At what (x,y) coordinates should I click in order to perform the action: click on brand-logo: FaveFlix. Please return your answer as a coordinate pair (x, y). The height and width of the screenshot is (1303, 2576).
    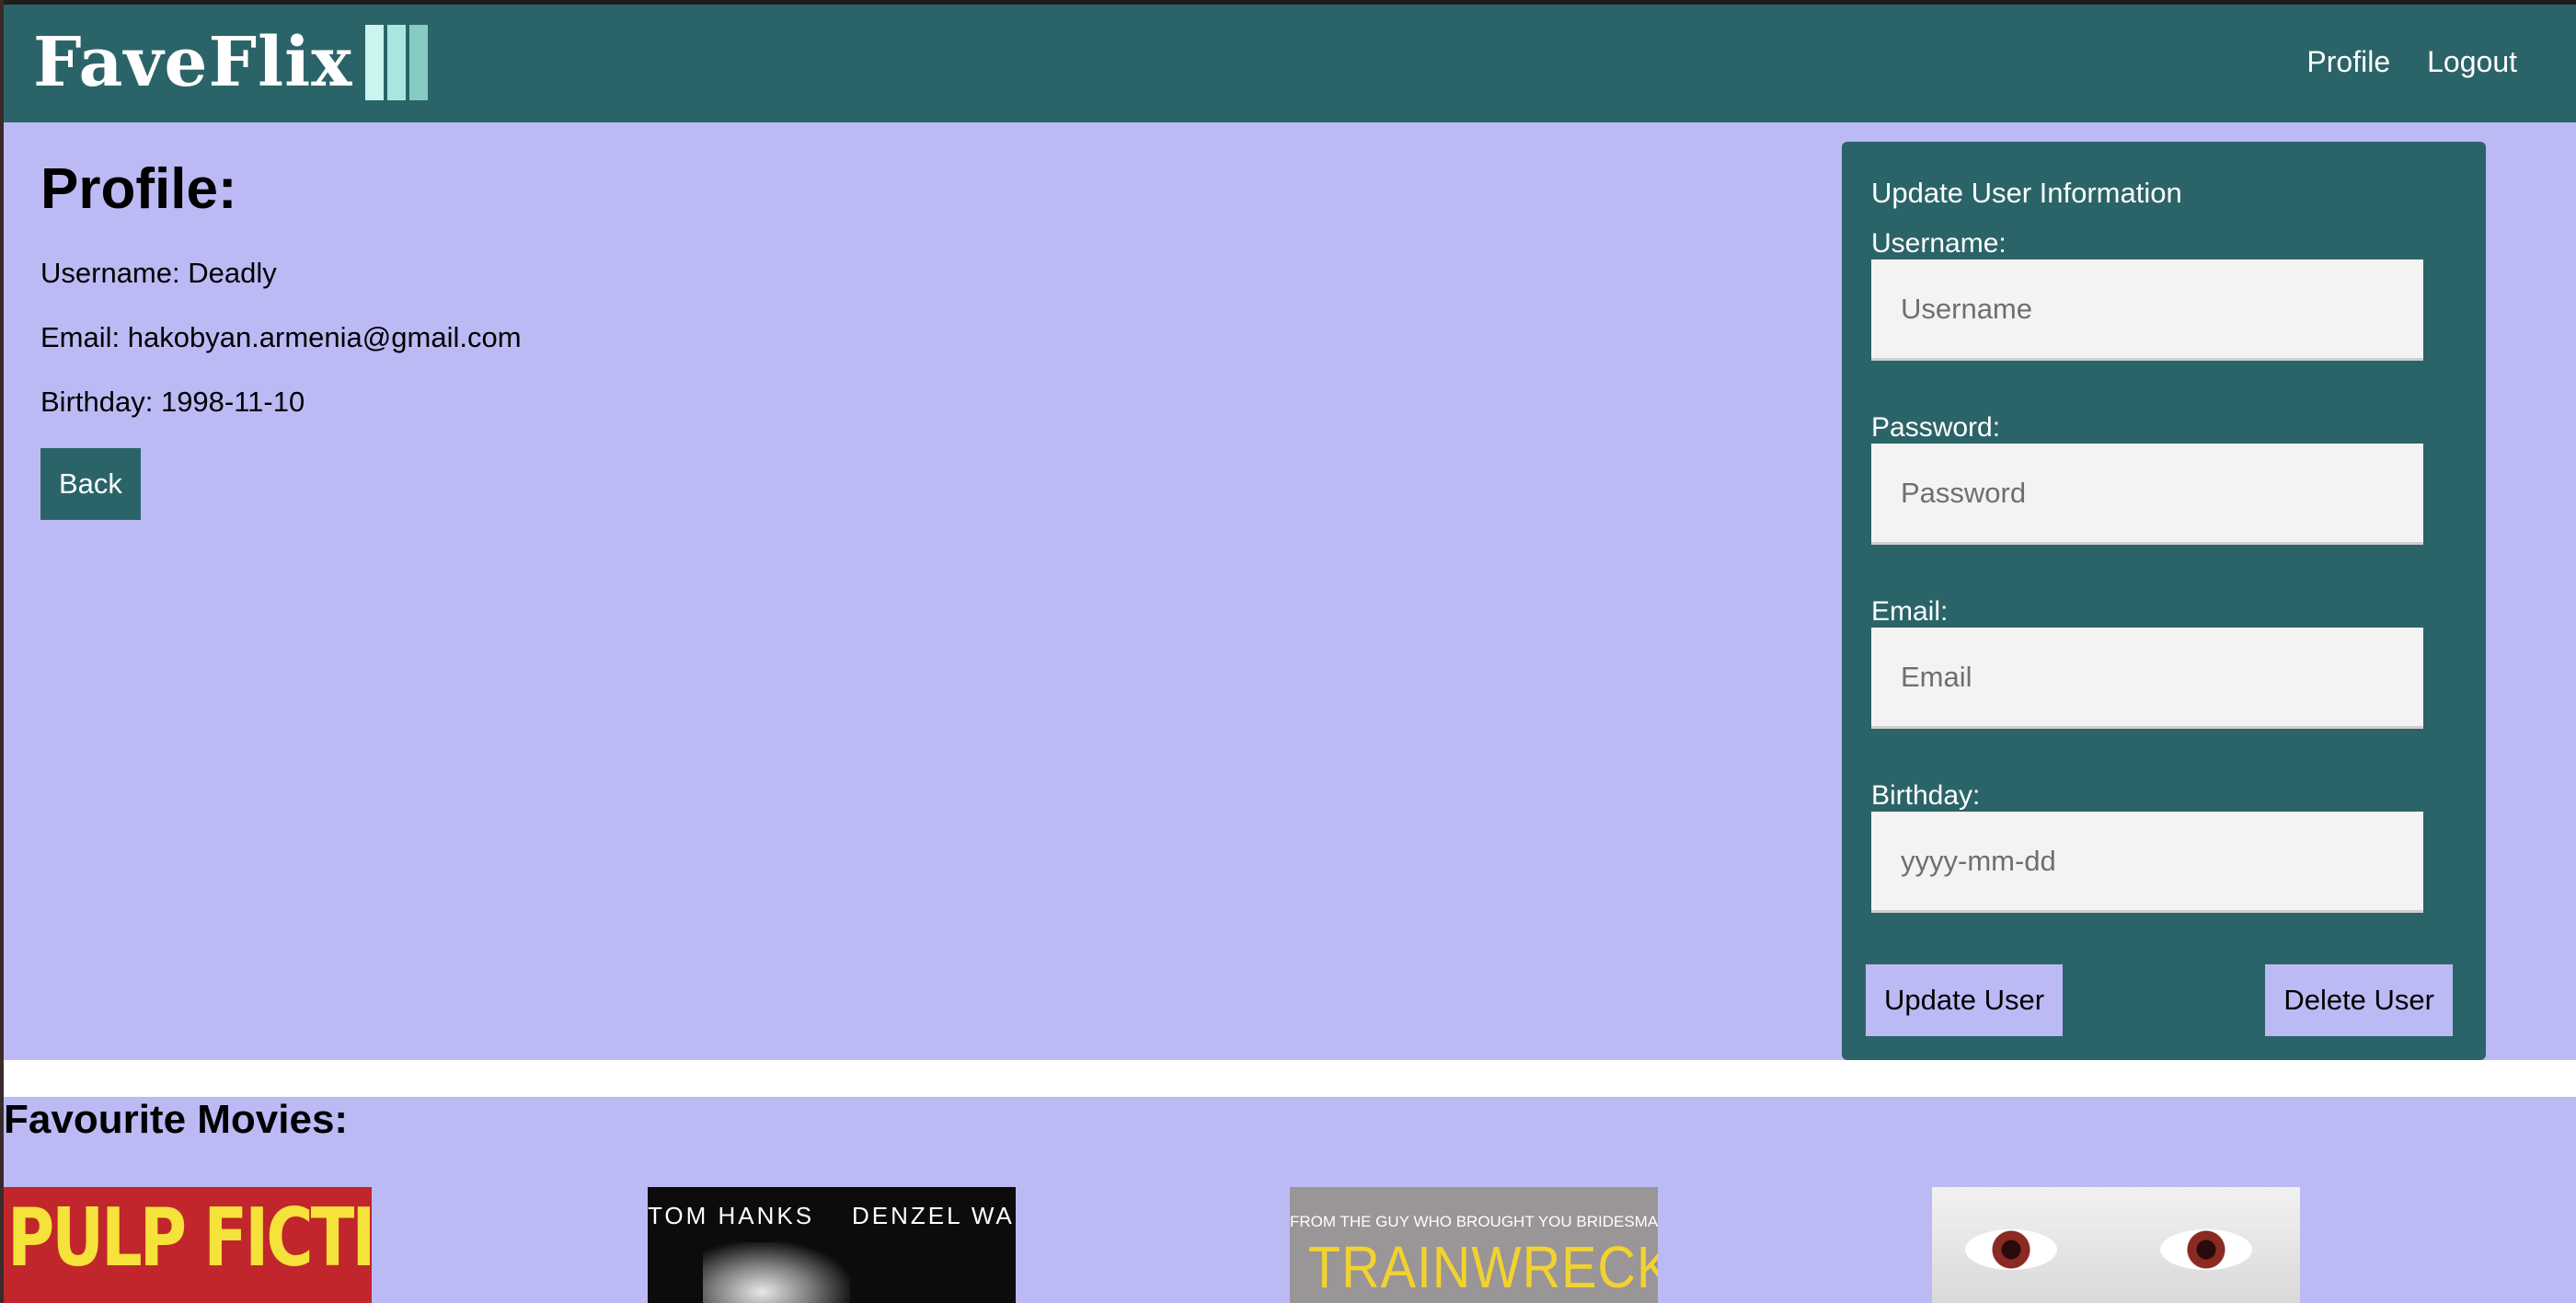
    Looking at the image, I should click on (232, 62).